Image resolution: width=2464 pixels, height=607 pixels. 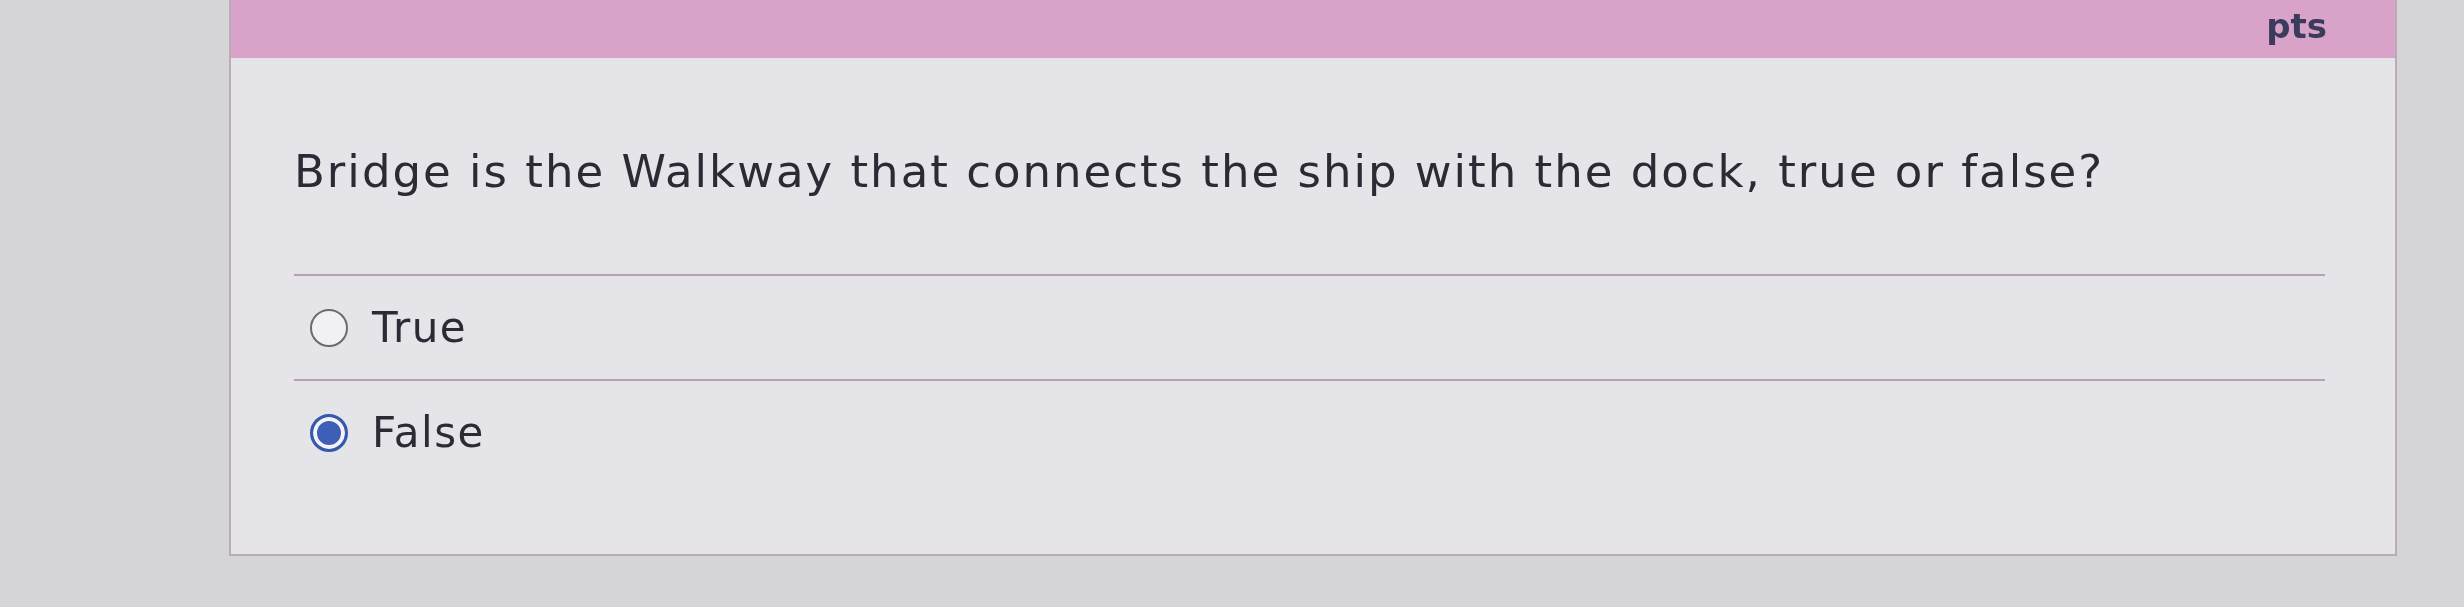 What do you see at coordinates (428, 432) in the screenshot?
I see `option-label: False` at bounding box center [428, 432].